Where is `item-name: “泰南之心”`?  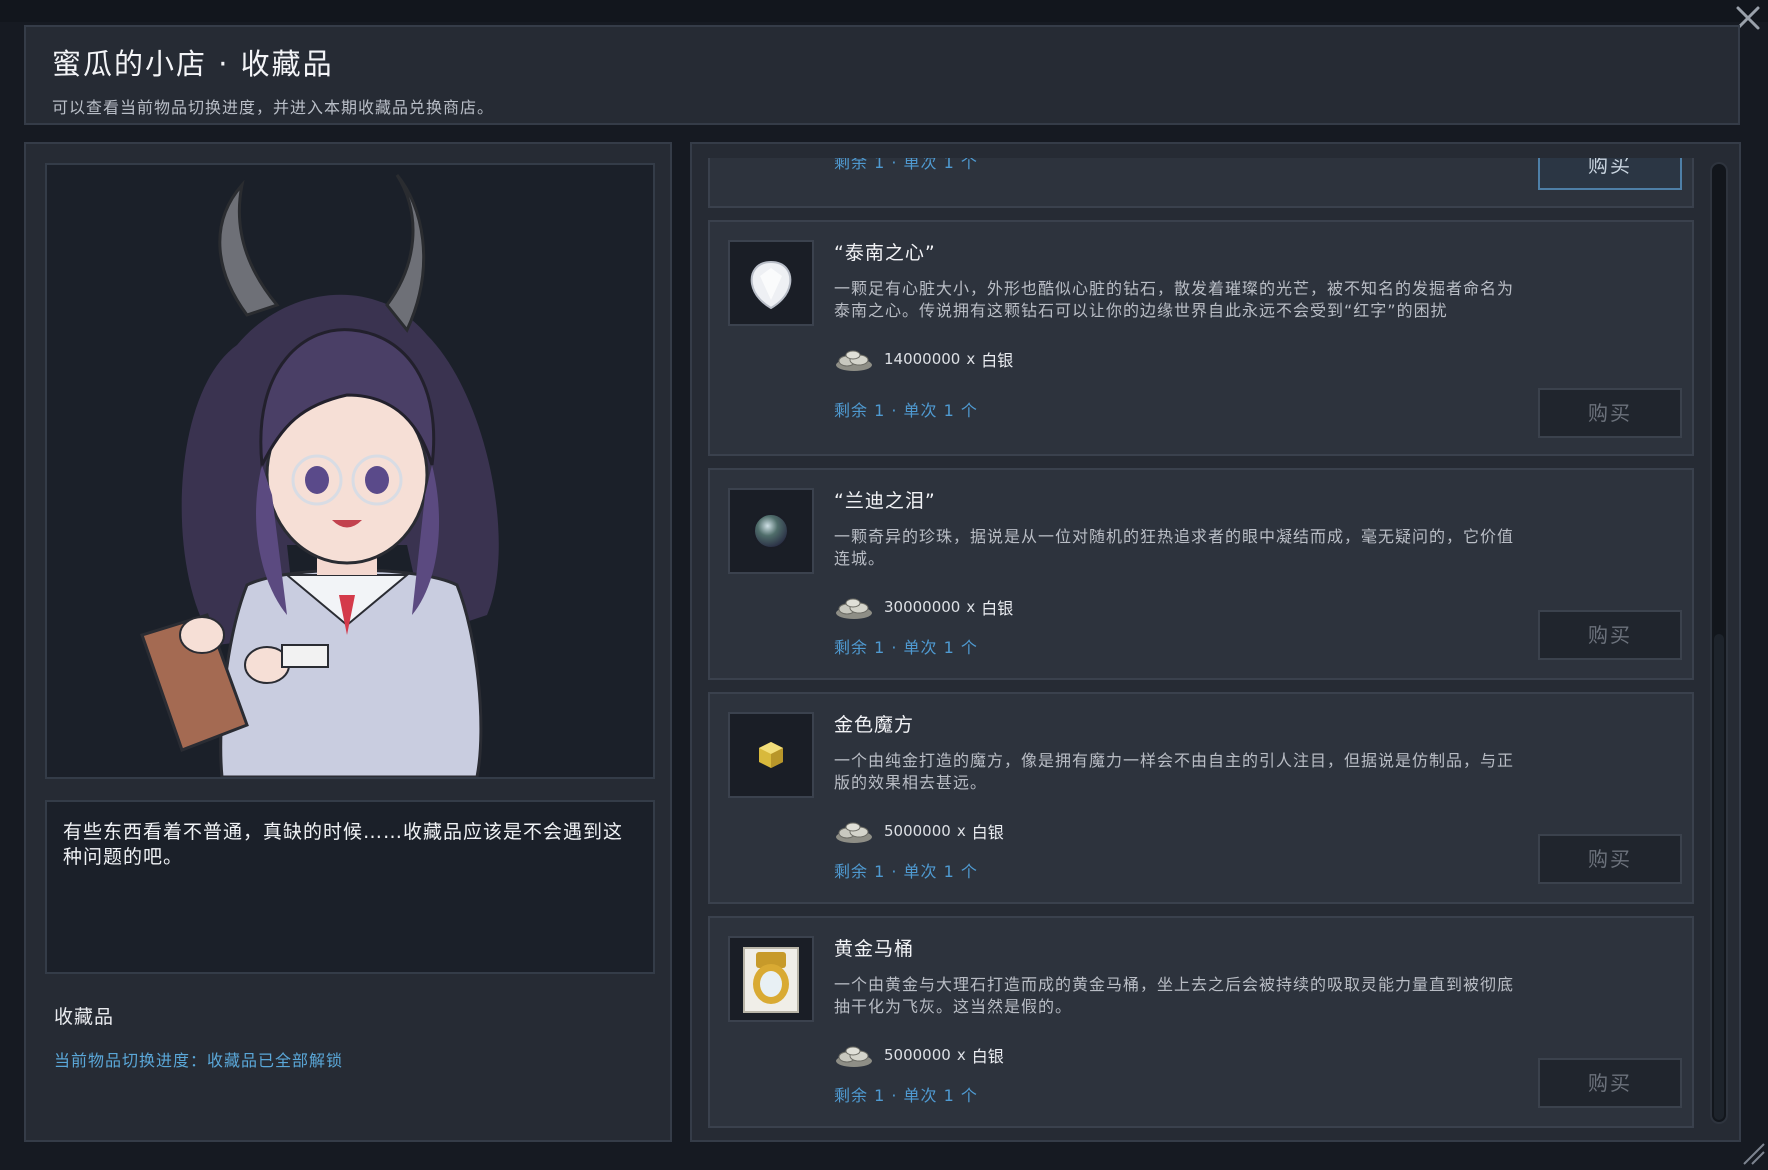 item-name: “泰南之心” is located at coordinates (885, 253).